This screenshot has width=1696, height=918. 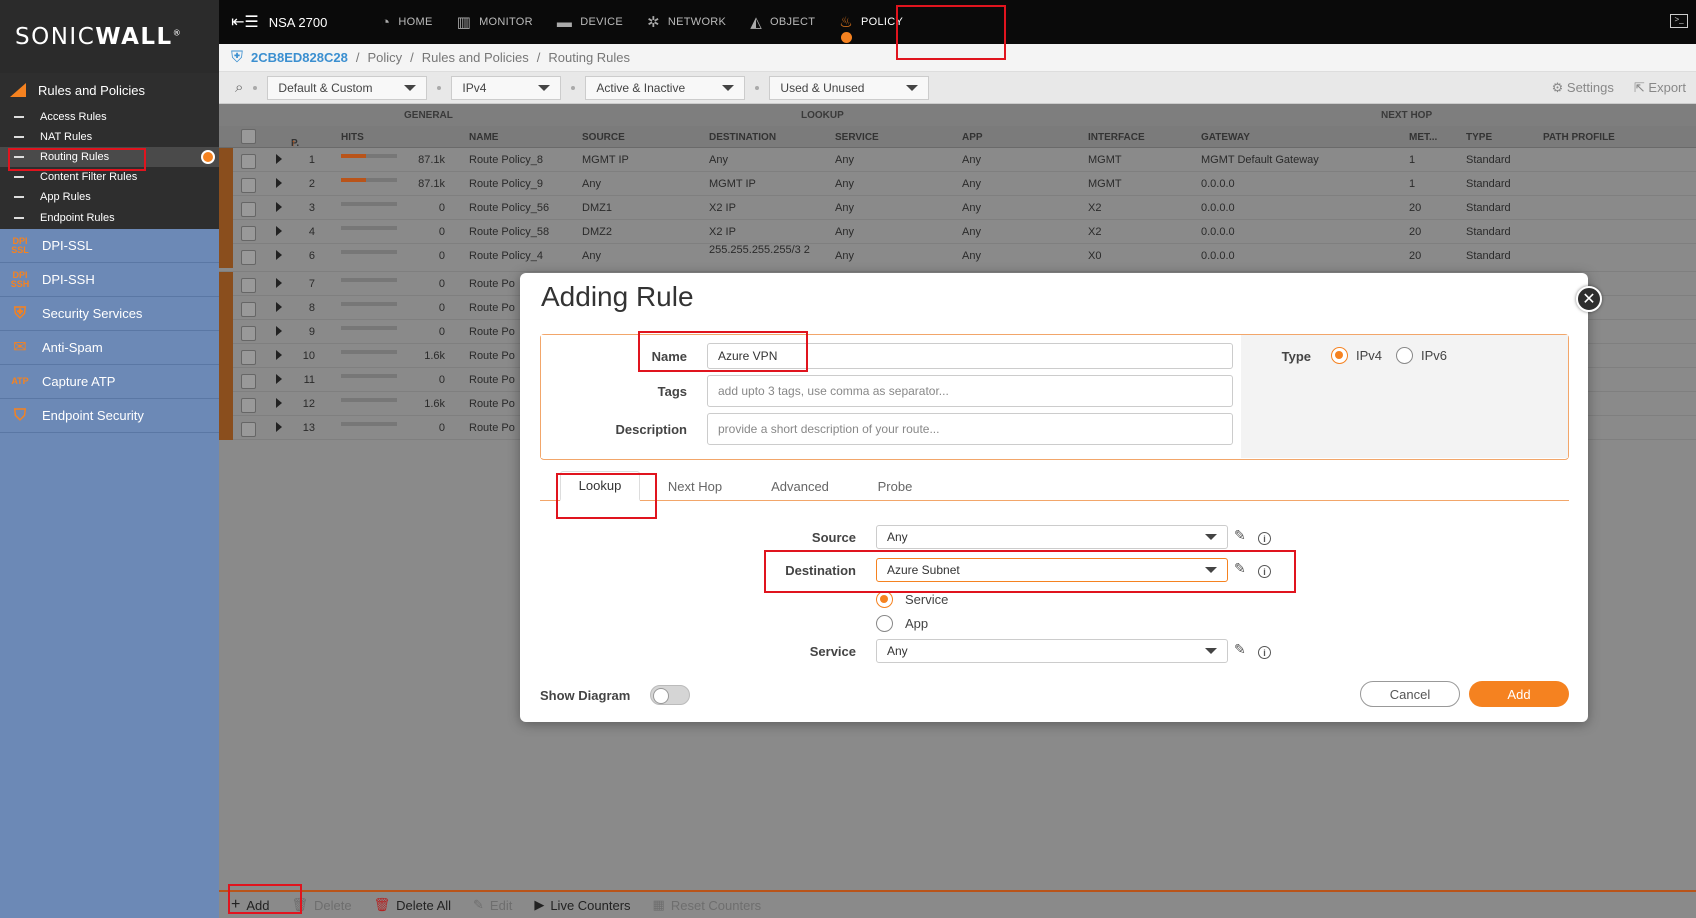 What do you see at coordinates (347, 87) in the screenshot?
I see `filter-default-custom: Default & Custom` at bounding box center [347, 87].